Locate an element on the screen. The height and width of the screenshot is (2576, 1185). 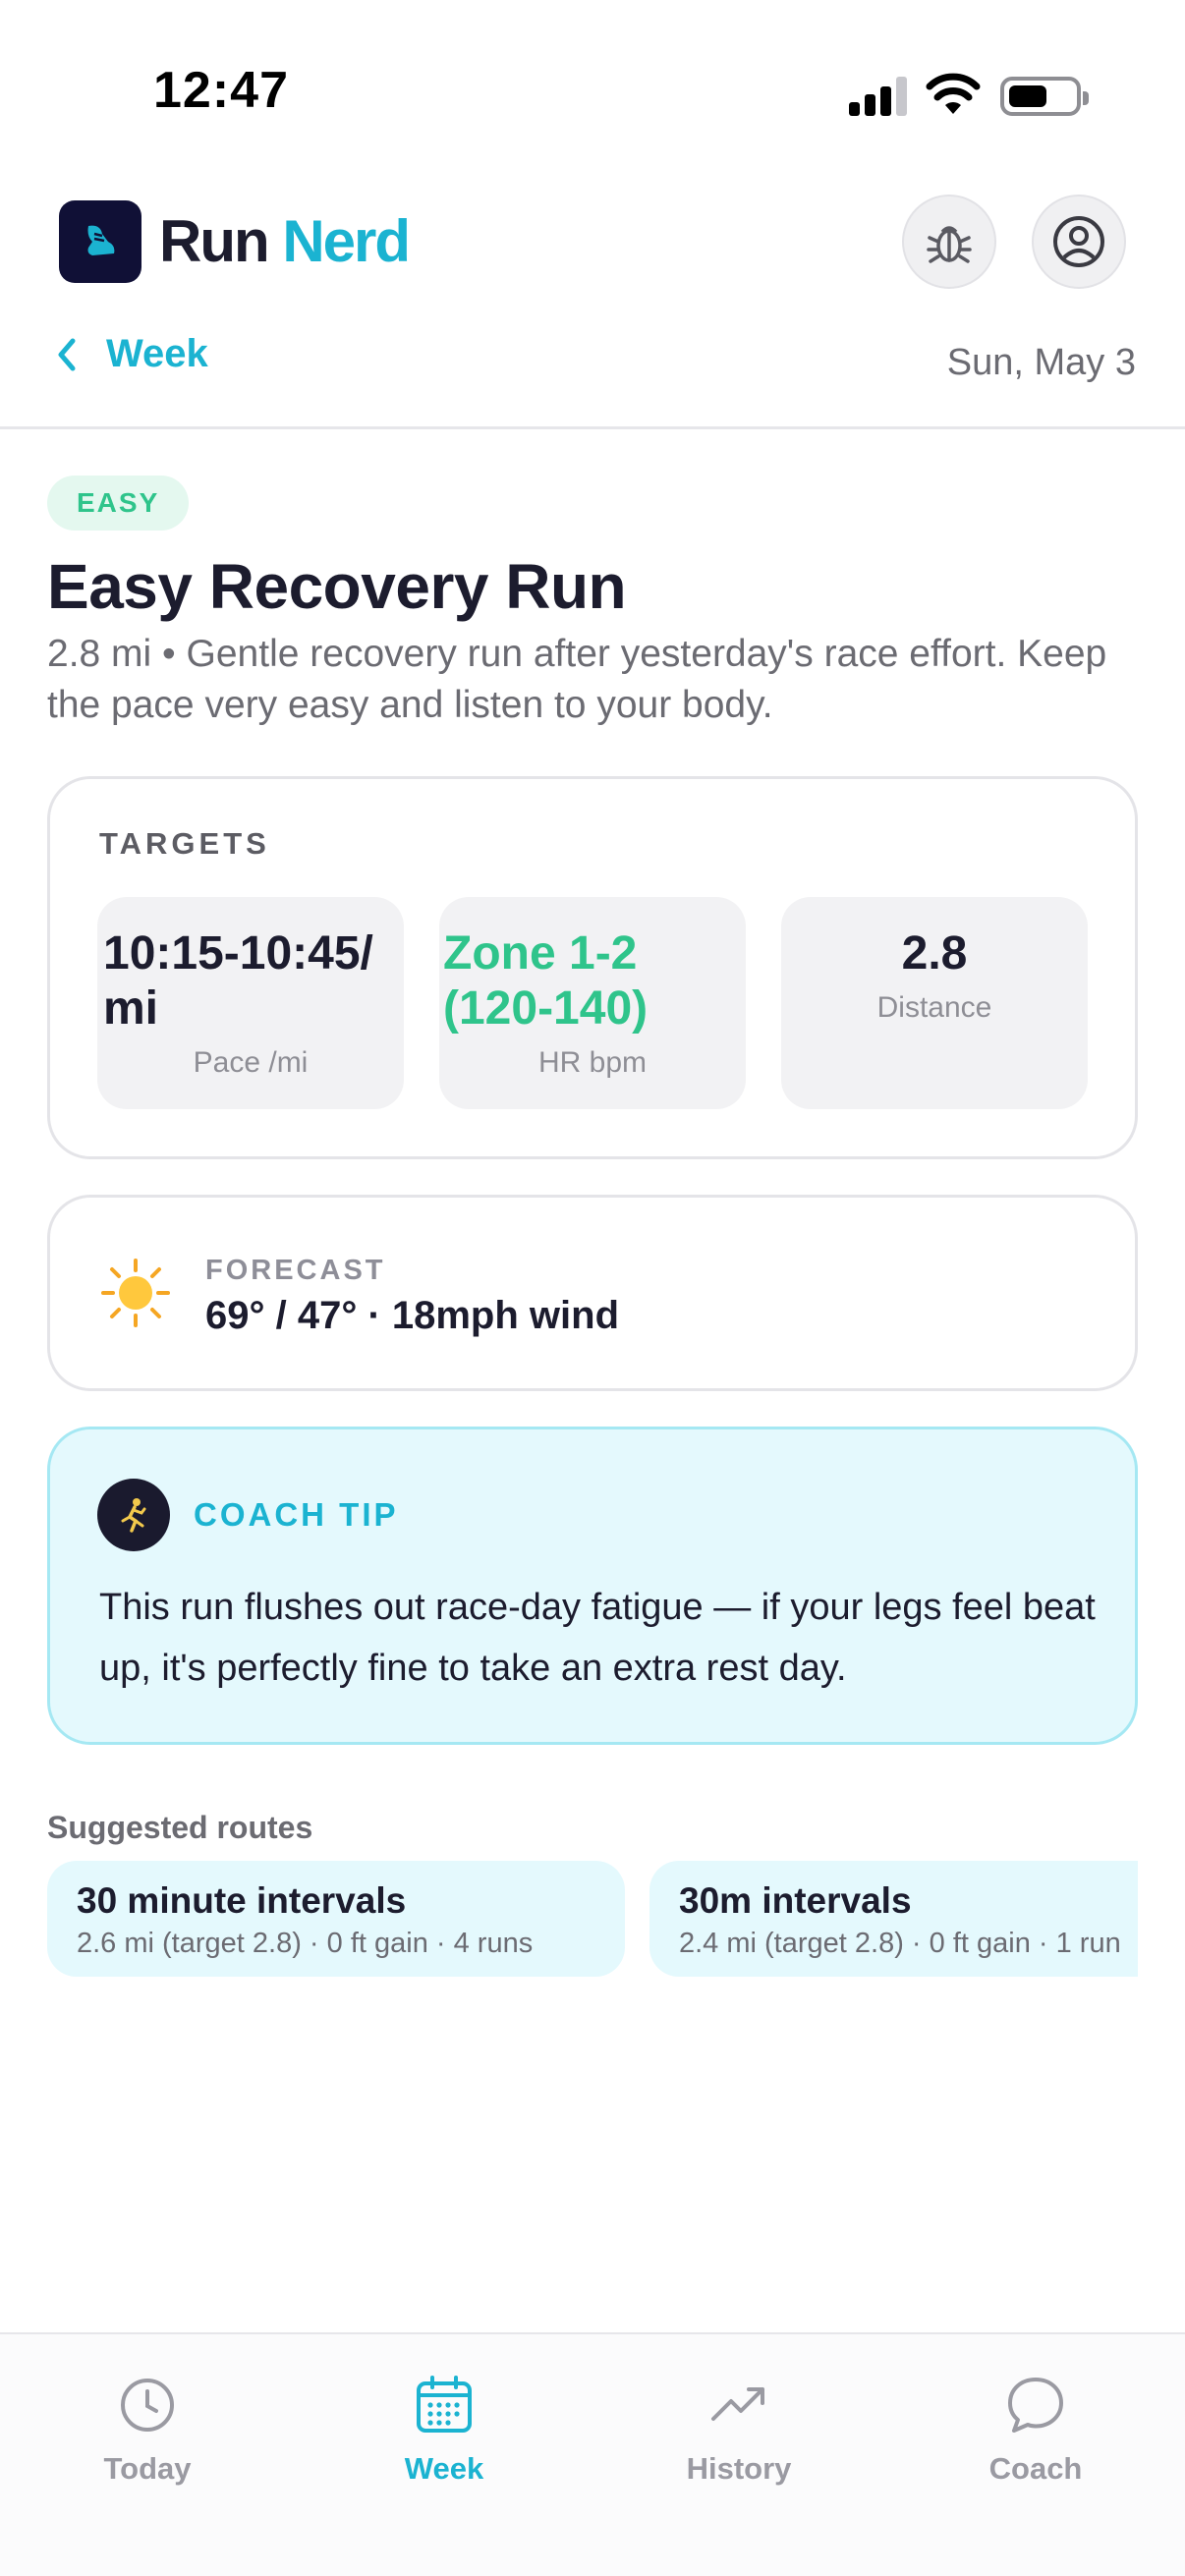
tab-coach: Coach is located at coordinates (1036, 2437).